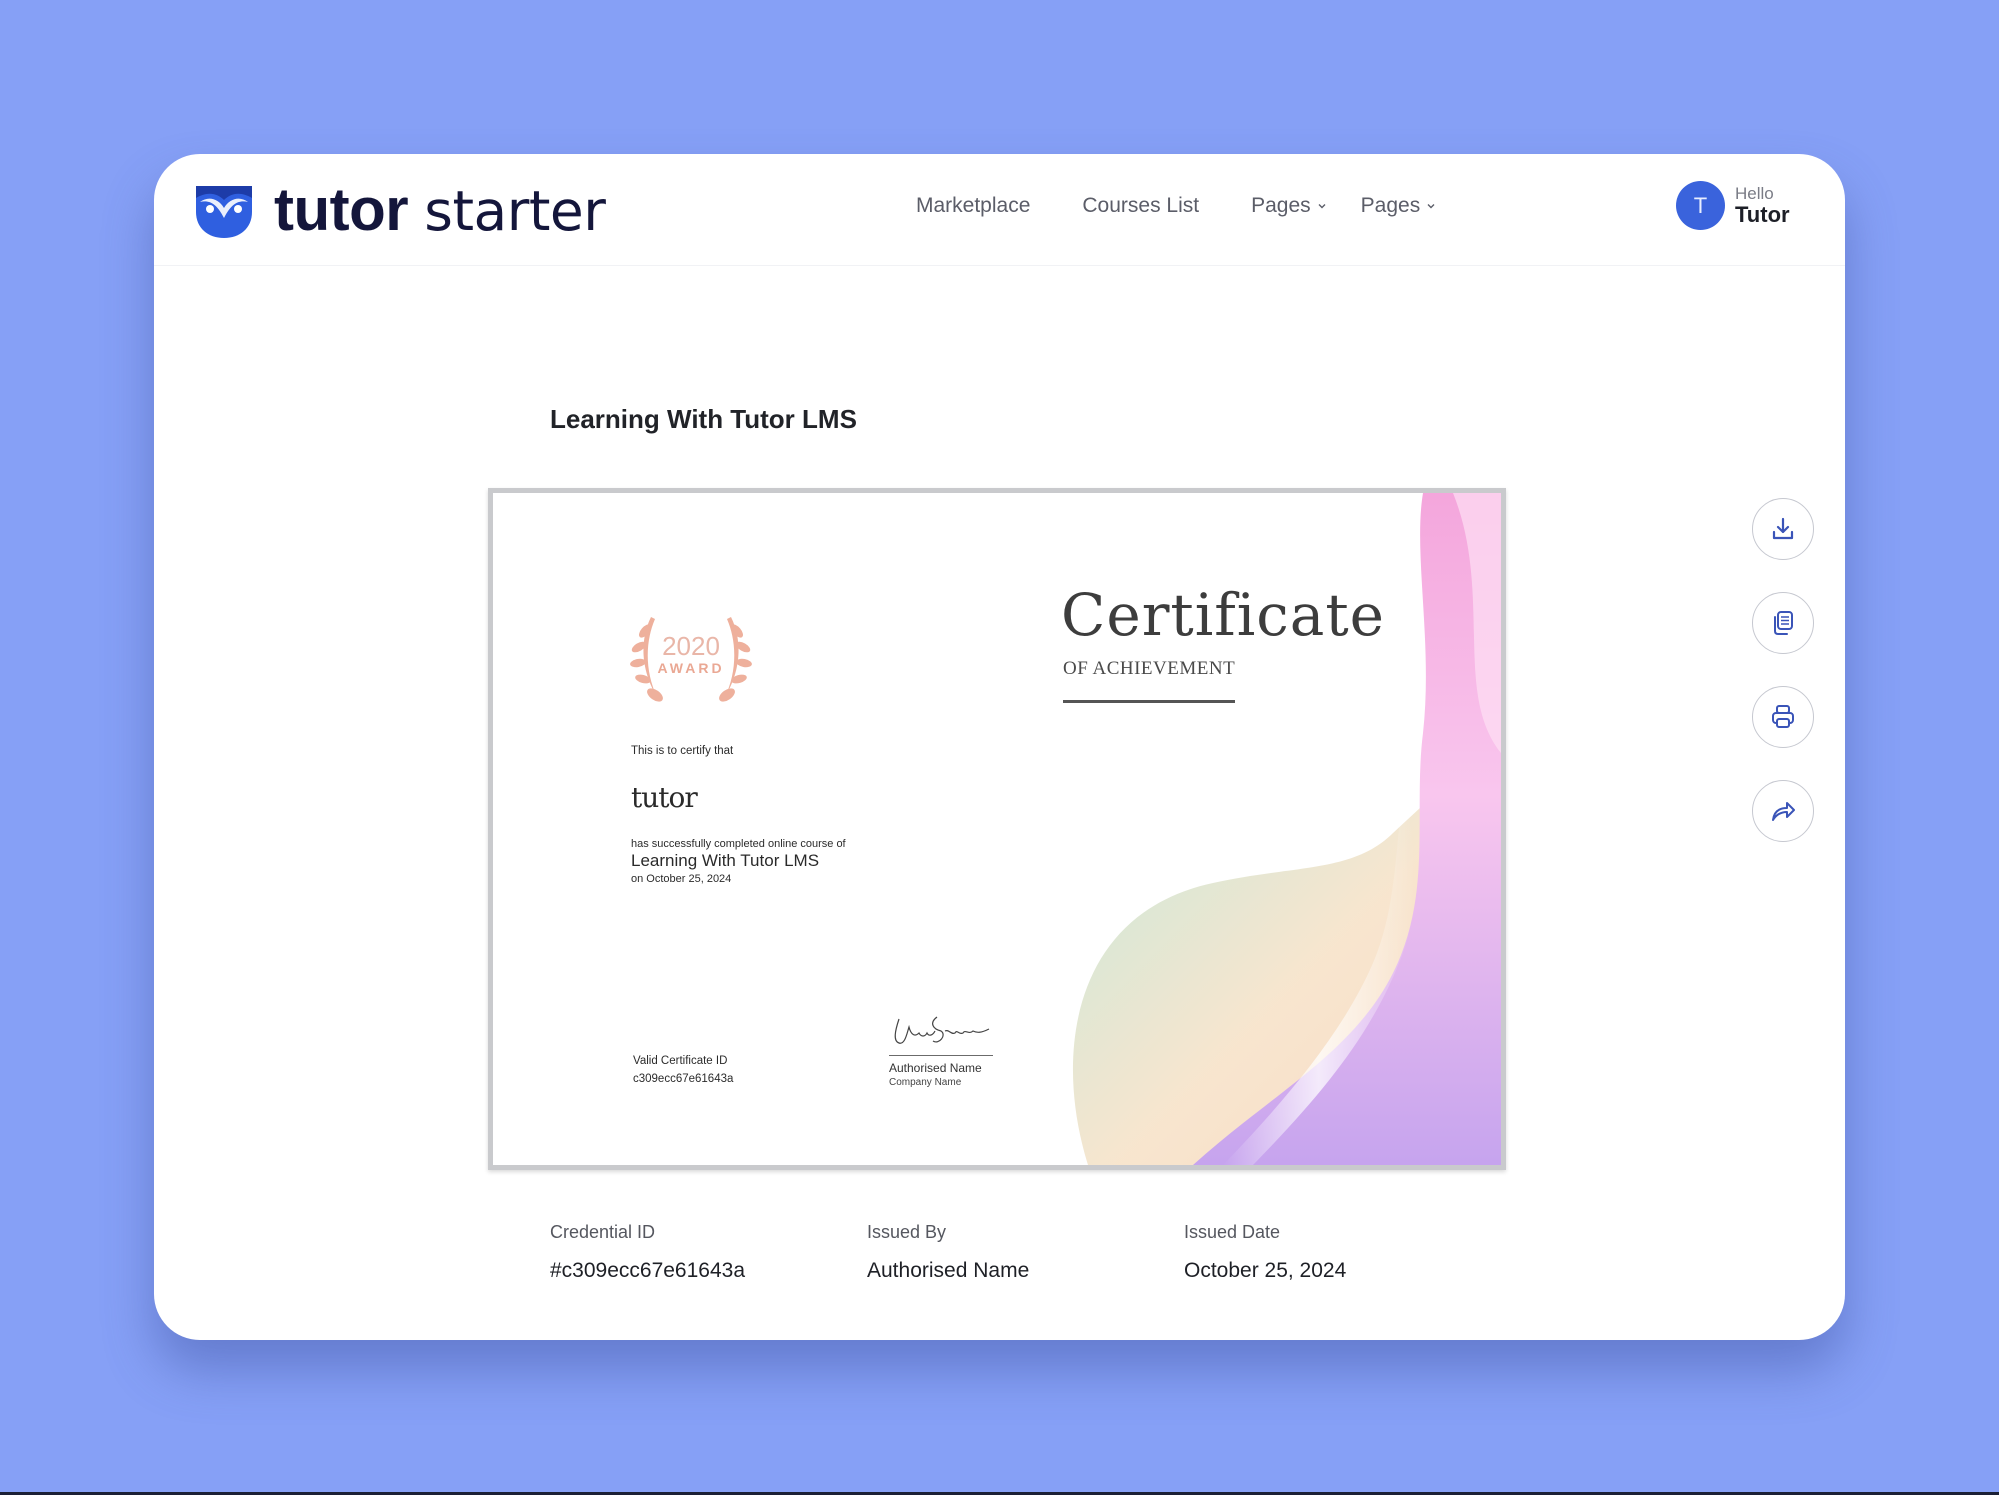  What do you see at coordinates (341, 209) in the screenshot?
I see `brand-name-bold: tutor` at bounding box center [341, 209].